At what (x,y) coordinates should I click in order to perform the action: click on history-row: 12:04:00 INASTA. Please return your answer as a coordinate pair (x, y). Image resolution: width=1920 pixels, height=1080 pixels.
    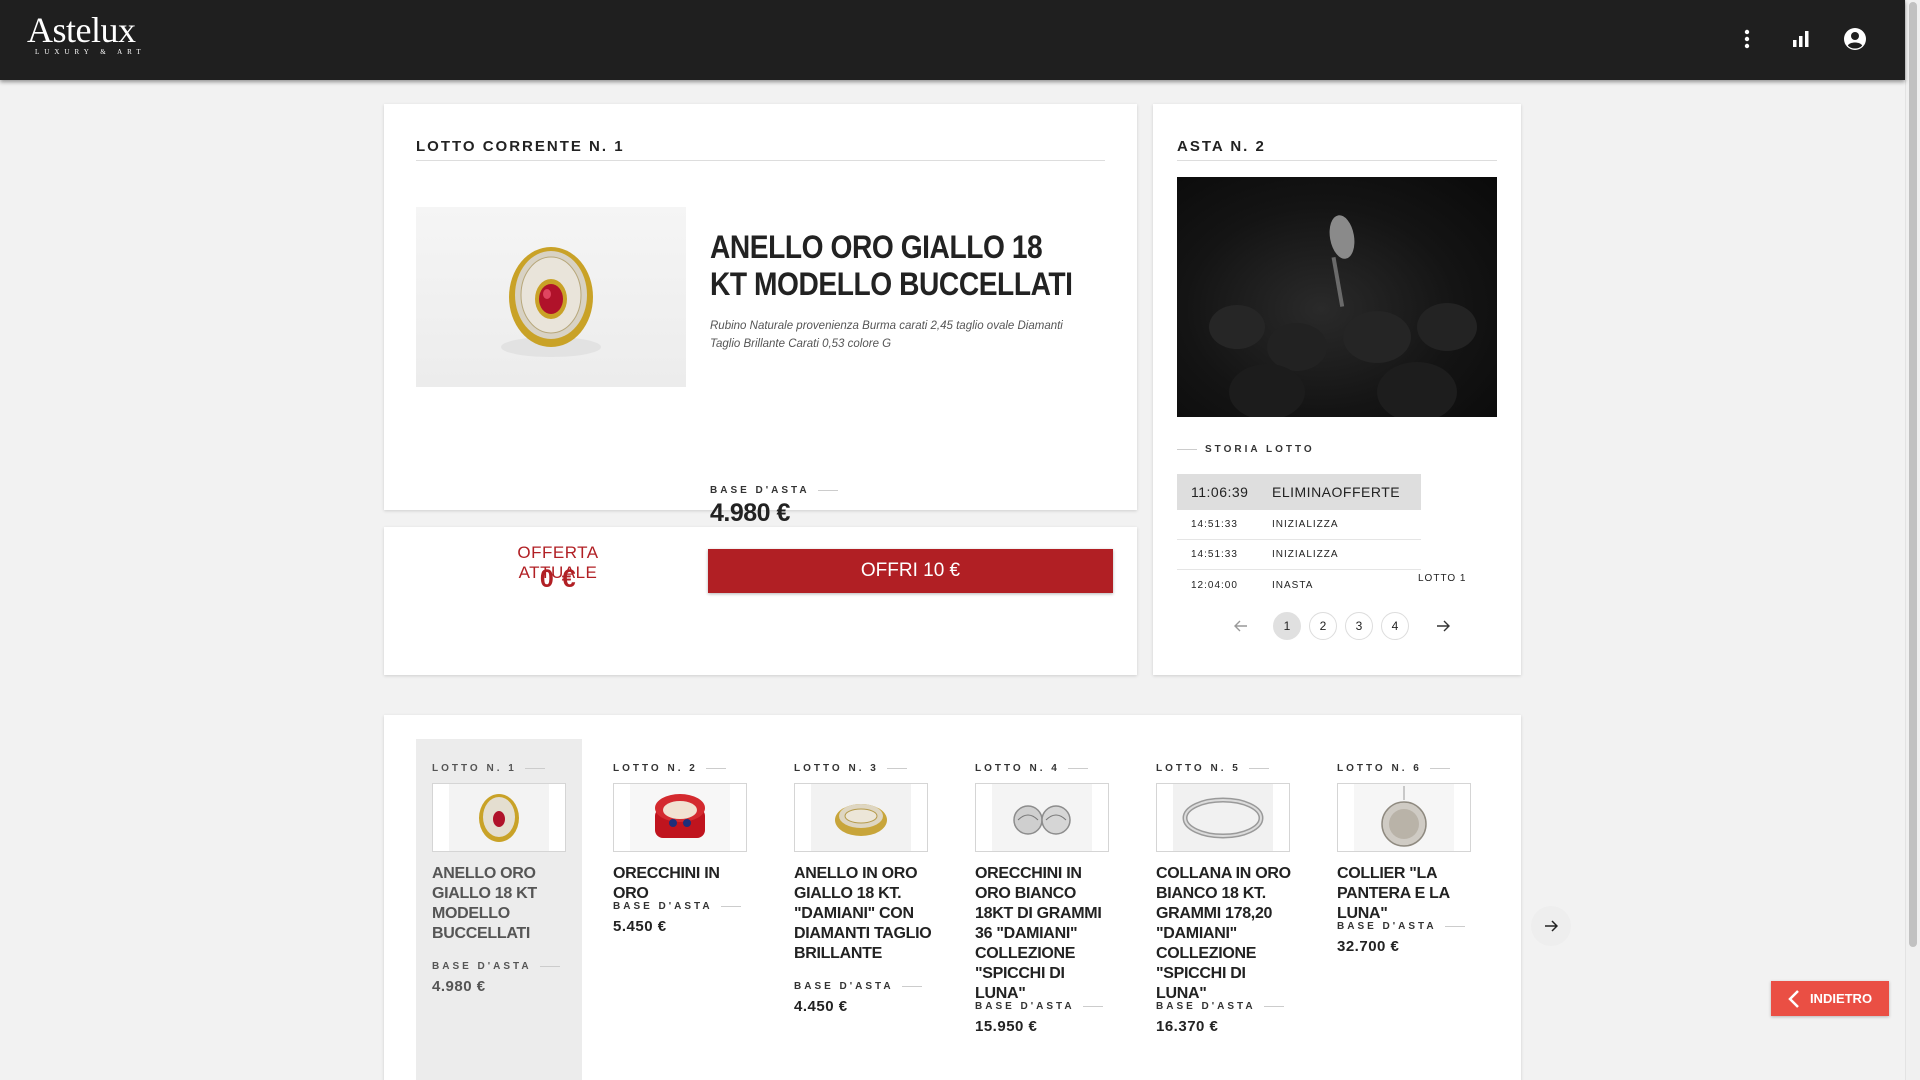
    Looking at the image, I should click on (1299, 585).